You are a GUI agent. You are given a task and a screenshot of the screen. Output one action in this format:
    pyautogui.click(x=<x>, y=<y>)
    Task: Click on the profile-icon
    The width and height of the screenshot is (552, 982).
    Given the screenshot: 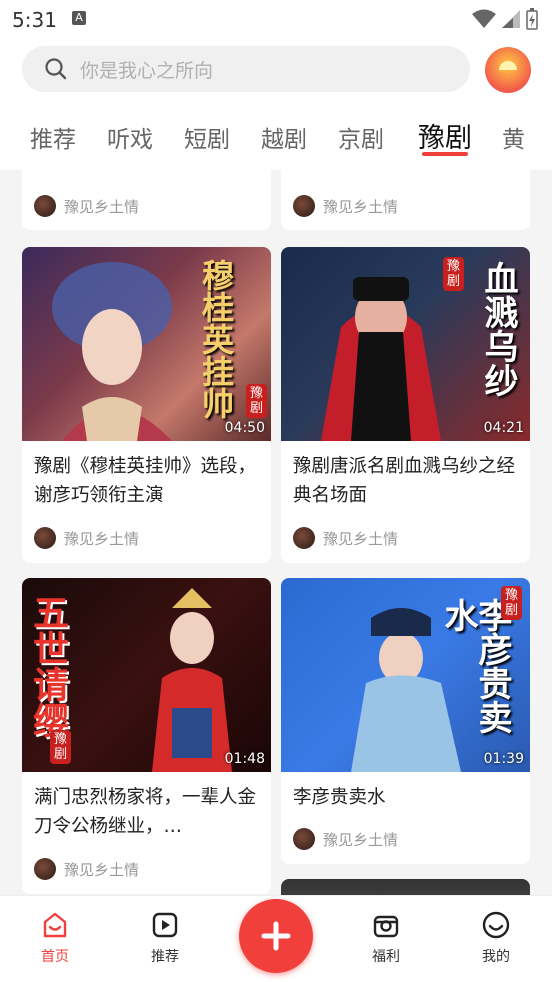 What is the action you would take?
    pyautogui.click(x=496, y=925)
    